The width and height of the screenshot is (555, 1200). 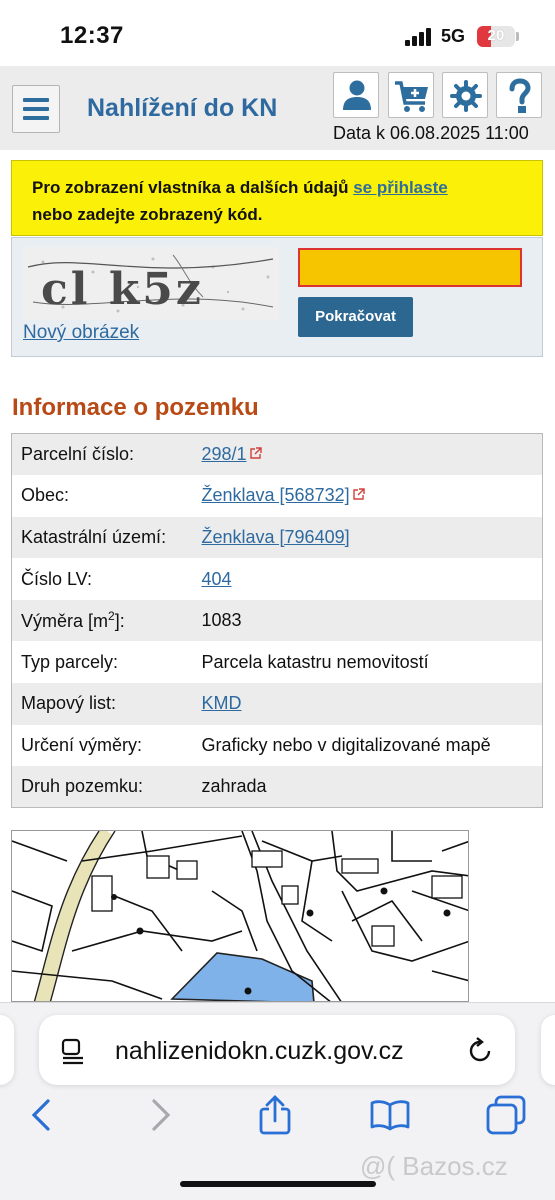 I want to click on battery-level: 20, so click(x=496, y=35).